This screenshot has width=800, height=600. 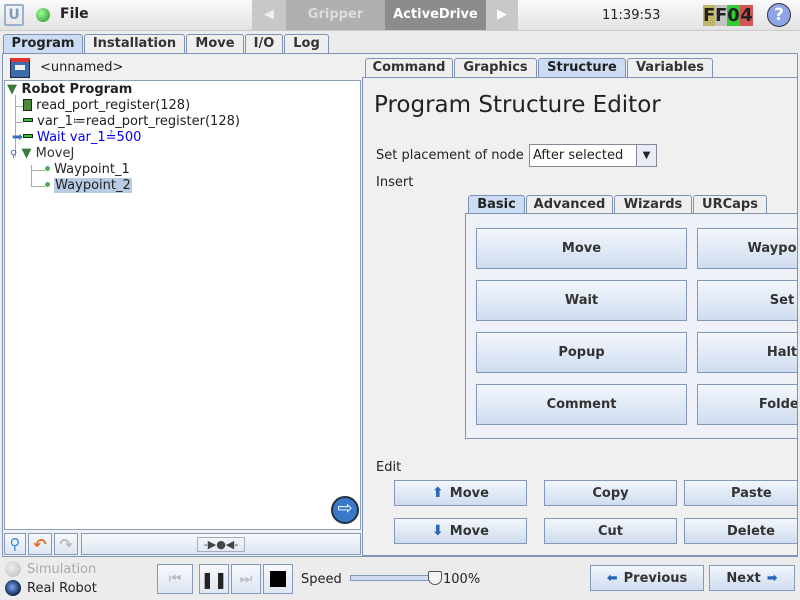 I want to click on tab-graphics: Graphics, so click(x=495, y=67).